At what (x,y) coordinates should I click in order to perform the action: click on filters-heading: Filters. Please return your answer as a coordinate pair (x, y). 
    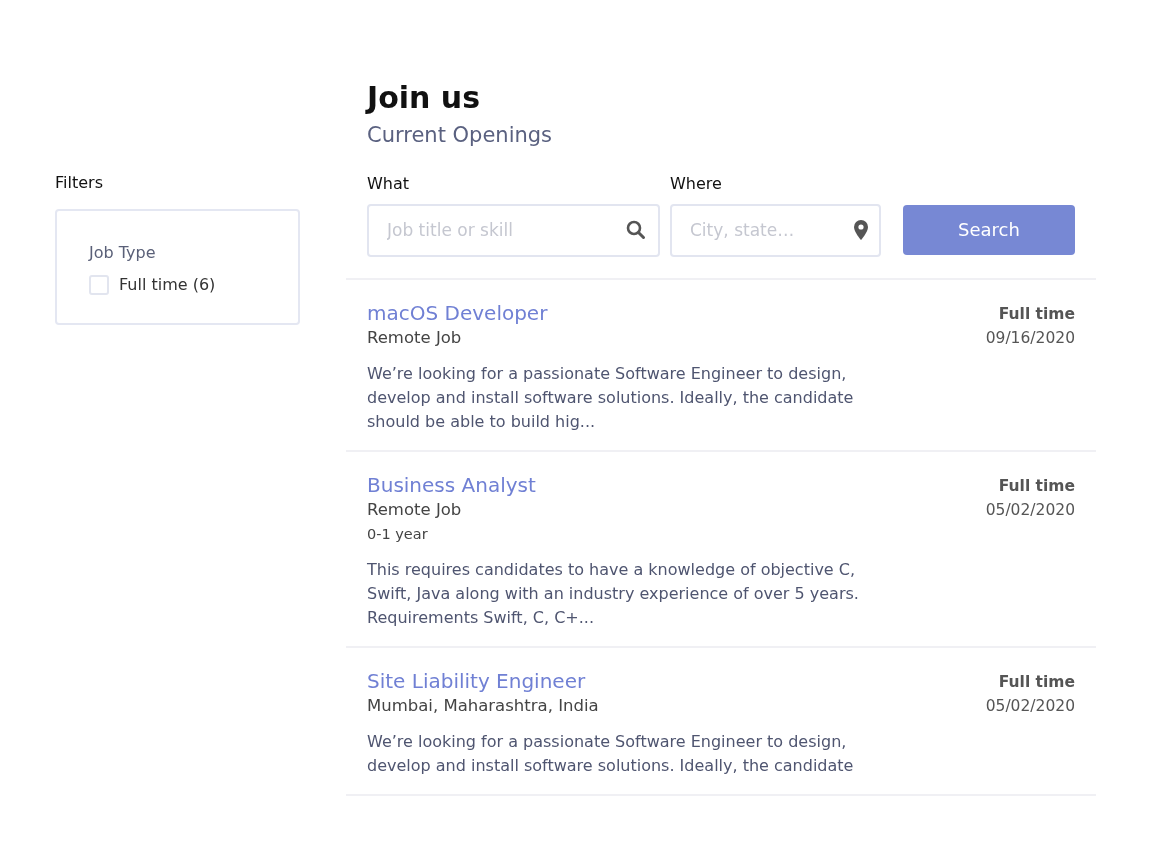
    Looking at the image, I should click on (79, 183).